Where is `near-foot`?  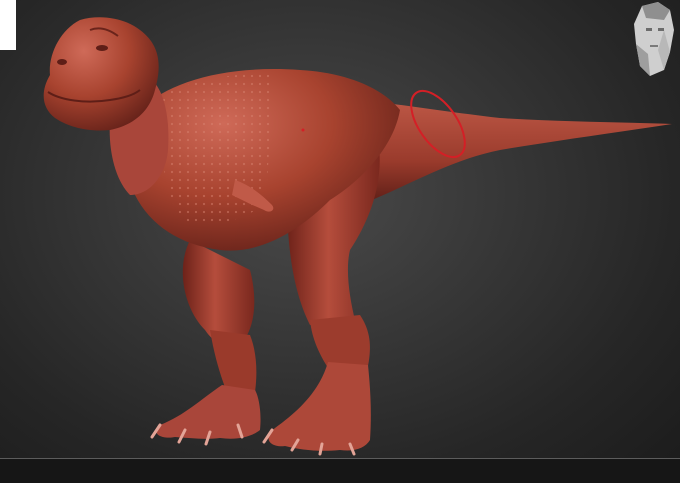
near-foot is located at coordinates (319, 406).